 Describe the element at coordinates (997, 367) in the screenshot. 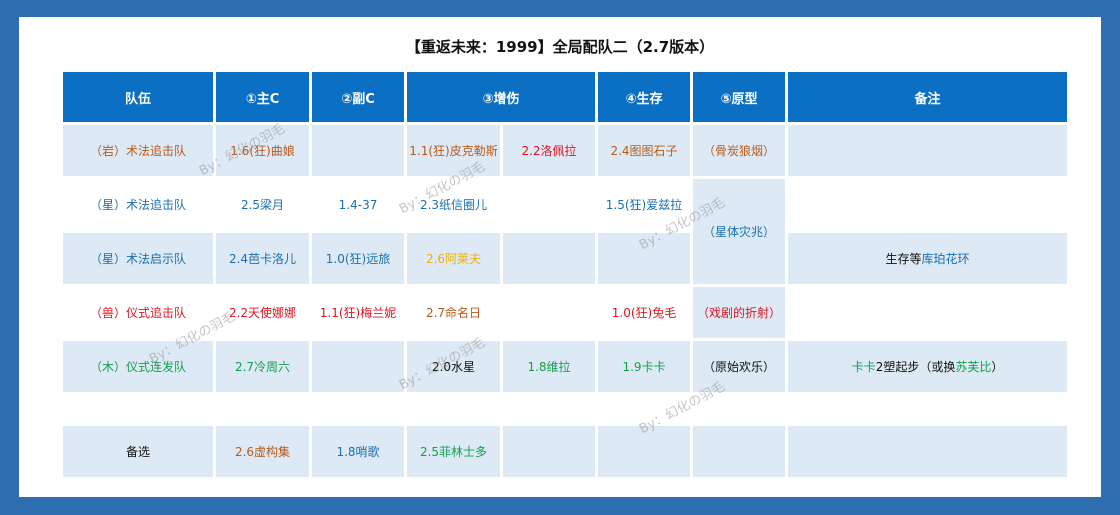

I see `note-woods-part4: ）` at that location.